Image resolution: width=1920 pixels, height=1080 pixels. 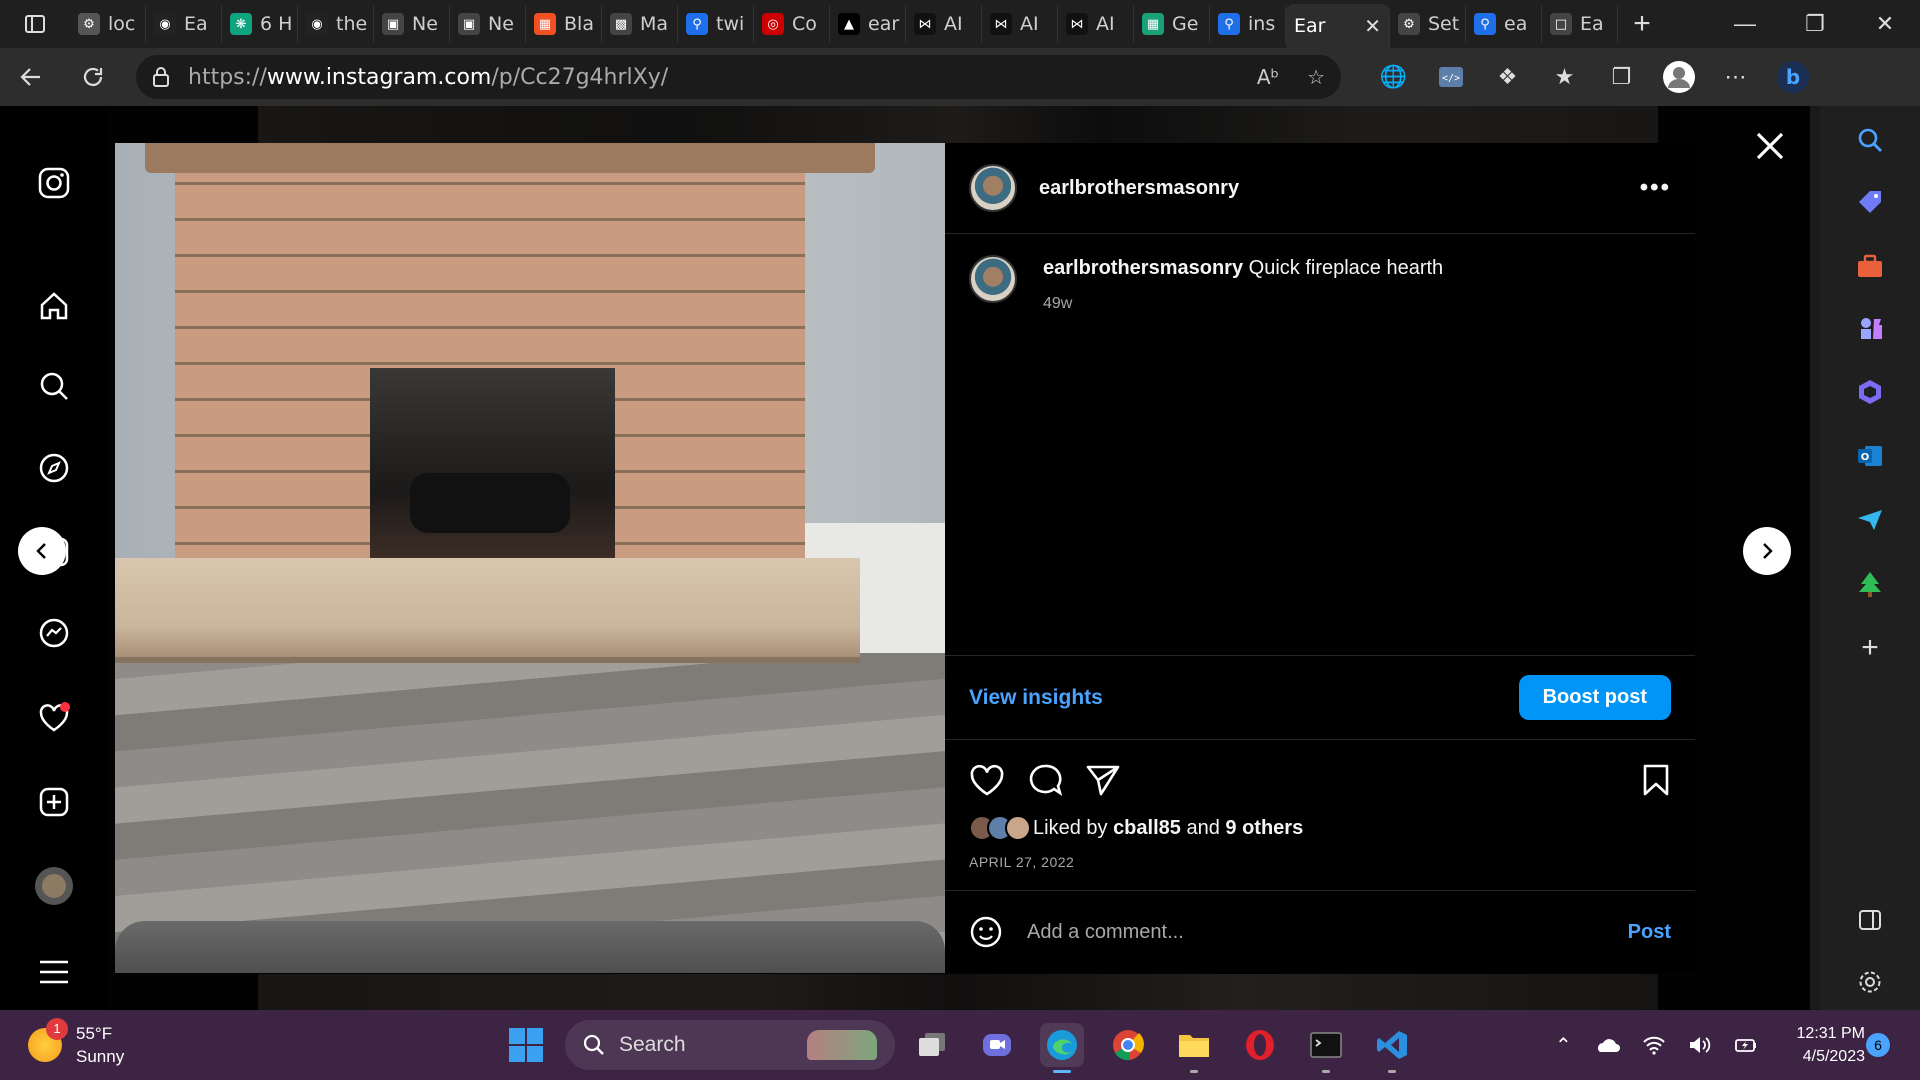 I want to click on refresh-button, so click(x=93, y=77).